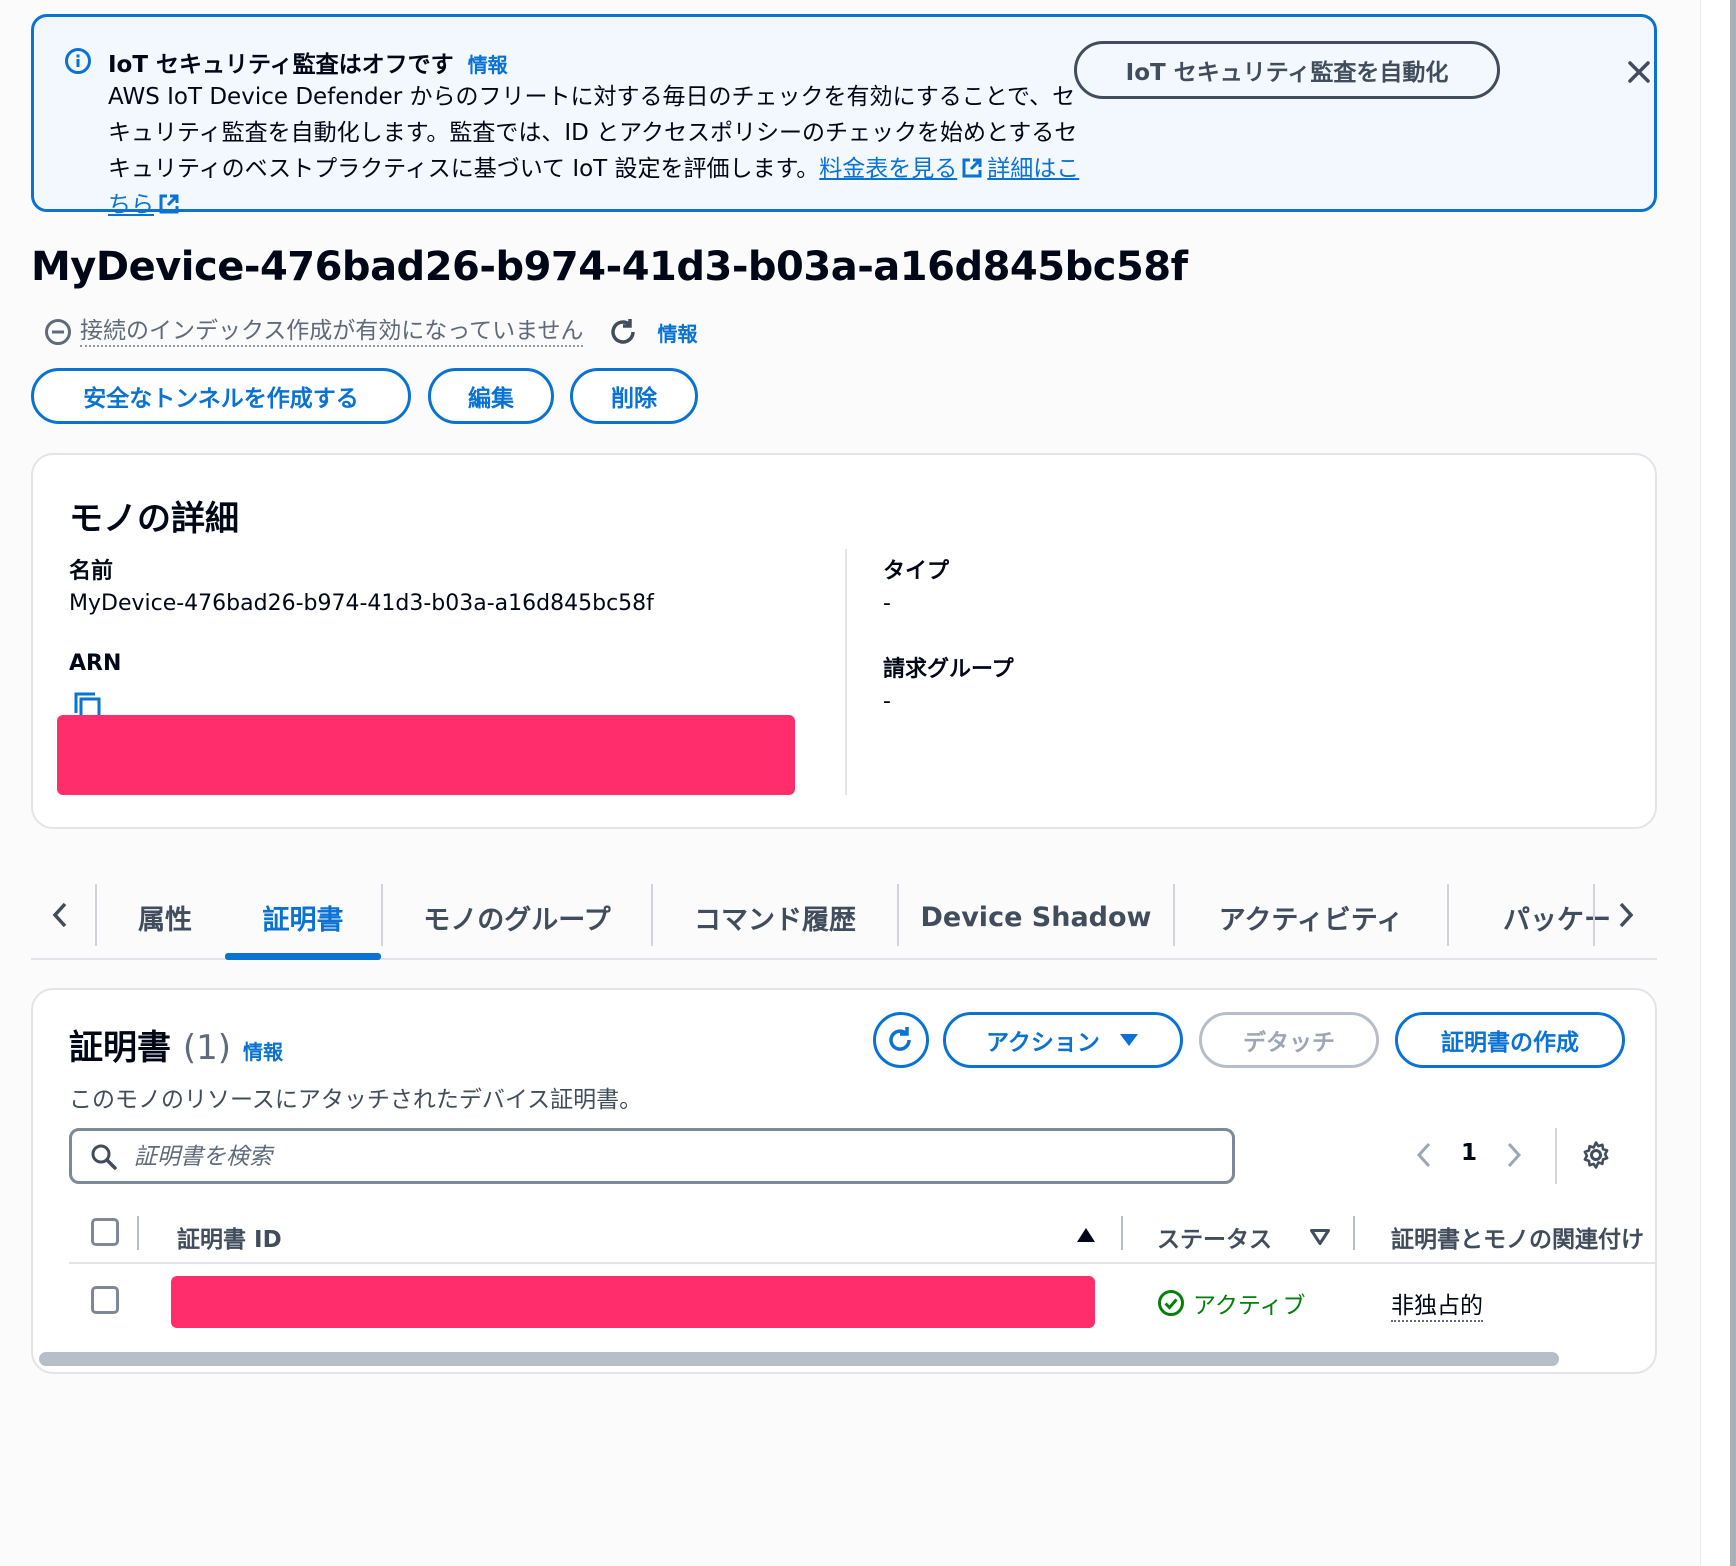 The width and height of the screenshot is (1736, 1566). What do you see at coordinates (78, 61) in the screenshot?
I see `info-icon` at bounding box center [78, 61].